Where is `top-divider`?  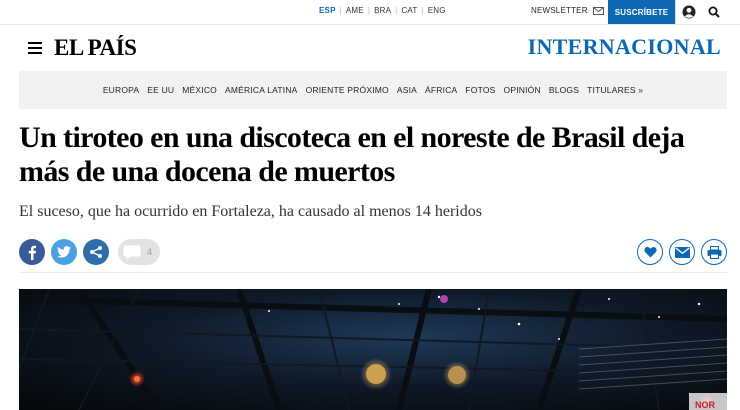
top-divider is located at coordinates (370, 24).